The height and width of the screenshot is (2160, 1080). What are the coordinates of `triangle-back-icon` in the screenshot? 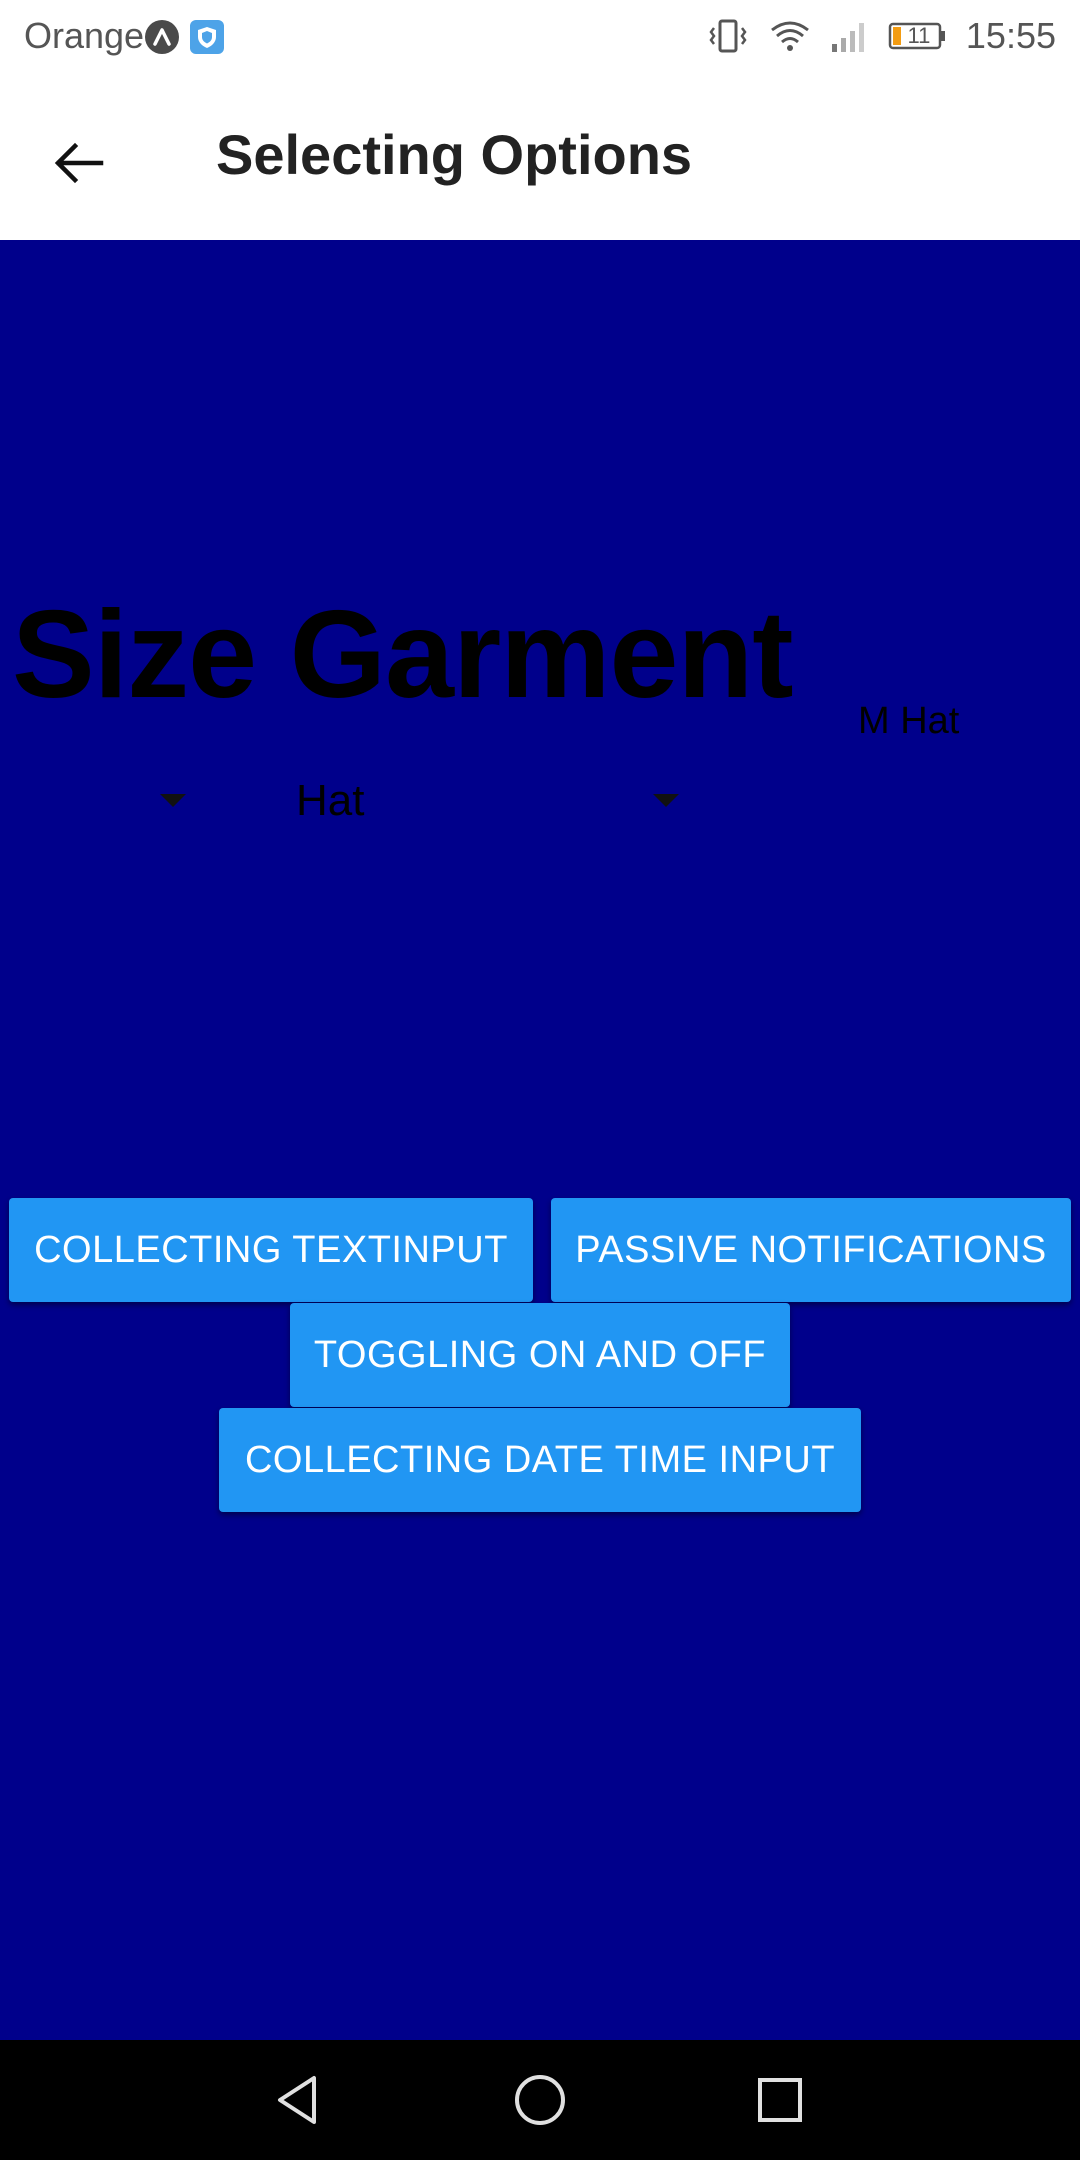 It's located at (300, 2100).